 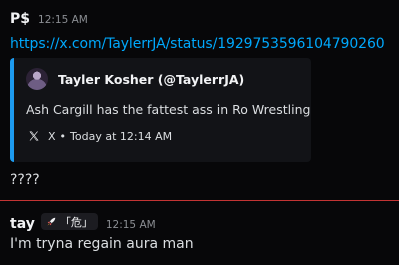 What do you see at coordinates (22, 224) in the screenshot?
I see `message-author: tay` at bounding box center [22, 224].